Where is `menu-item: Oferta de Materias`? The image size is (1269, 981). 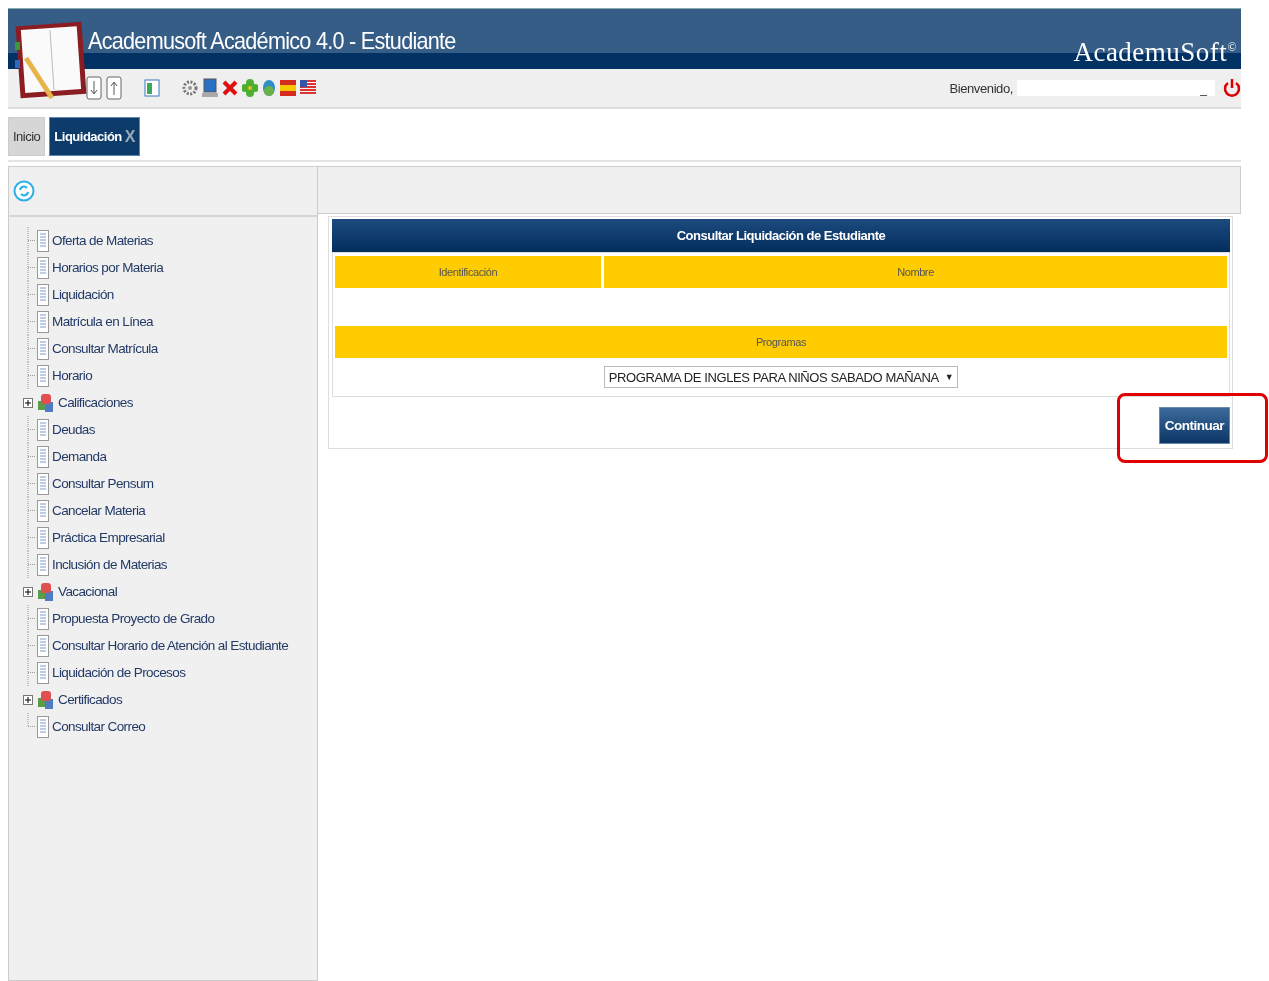
menu-item: Oferta de Materias is located at coordinates (102, 240).